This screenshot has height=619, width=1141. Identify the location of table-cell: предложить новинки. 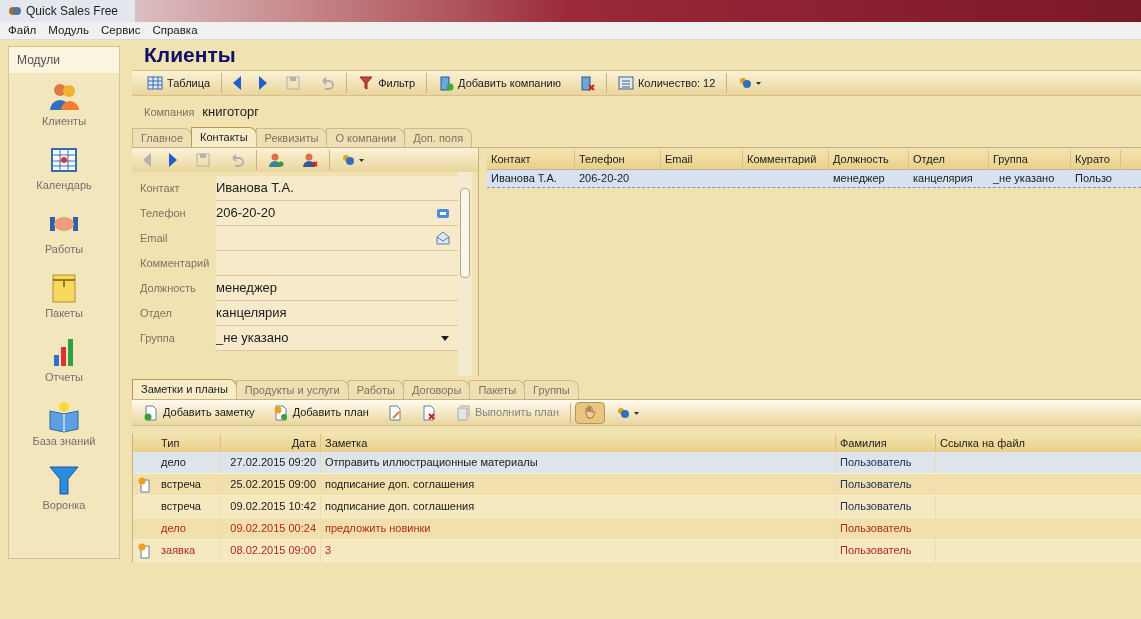
(578, 528).